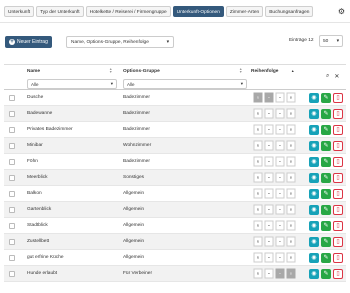 The image size is (350, 293). Describe the element at coordinates (244, 11) in the screenshot. I see `tab-zimmer-arten: Zimmer-Arten` at that location.